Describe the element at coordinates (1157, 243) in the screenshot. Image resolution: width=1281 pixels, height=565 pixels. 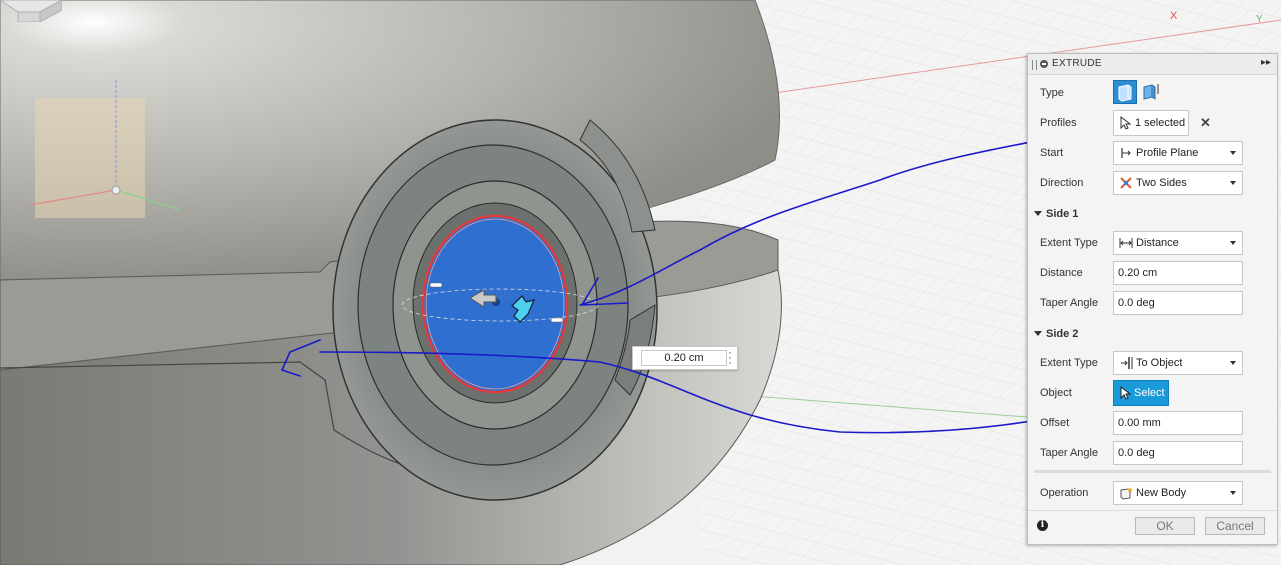
I see `side-1-extent-value: Distance` at that location.